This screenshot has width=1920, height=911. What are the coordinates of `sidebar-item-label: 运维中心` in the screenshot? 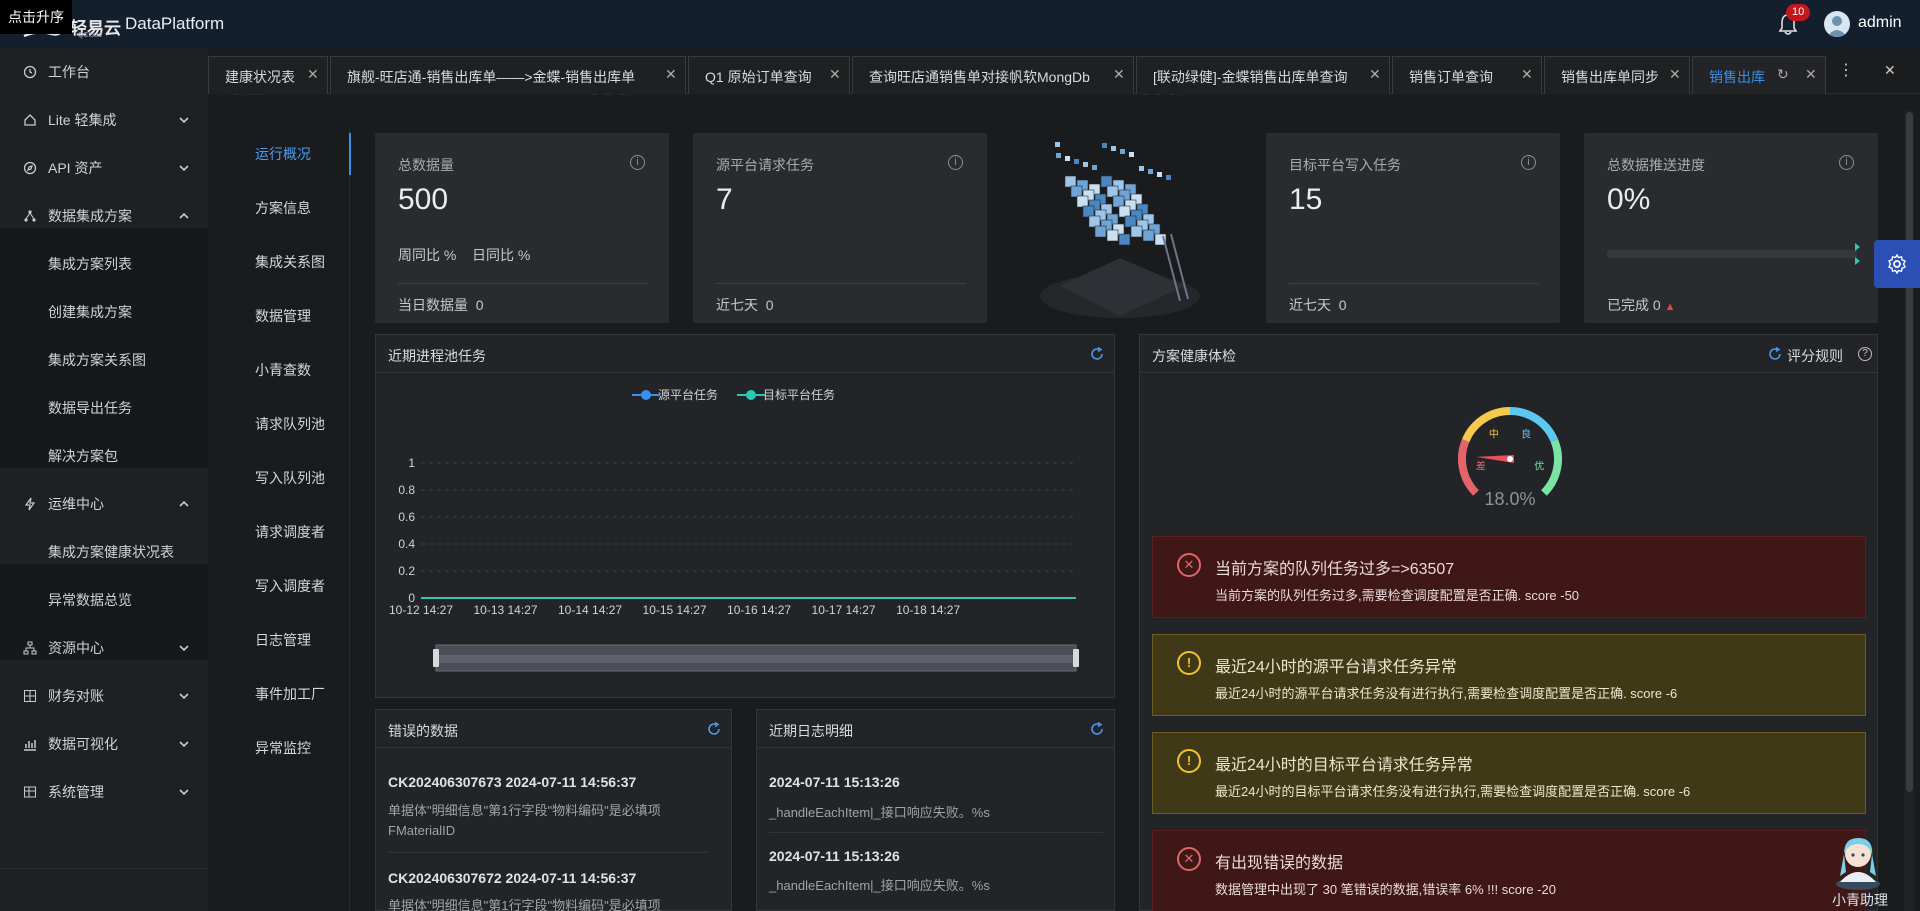 It's located at (76, 504).